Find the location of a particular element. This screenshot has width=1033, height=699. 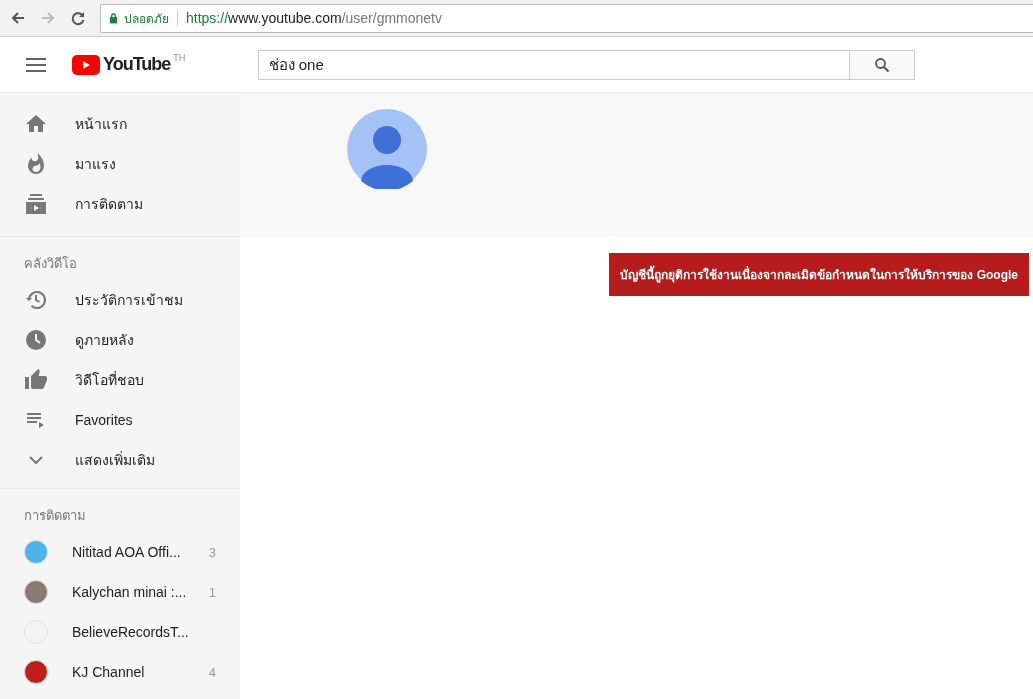

section-title: คลังวิดีโอ is located at coordinates (50, 264).